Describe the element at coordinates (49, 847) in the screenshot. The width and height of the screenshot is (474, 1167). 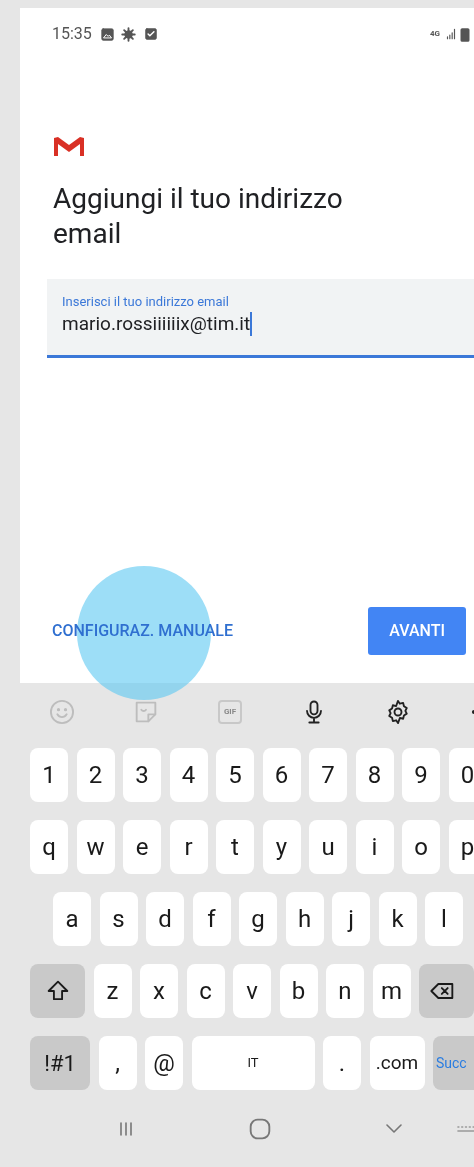
I see `key: q` at that location.